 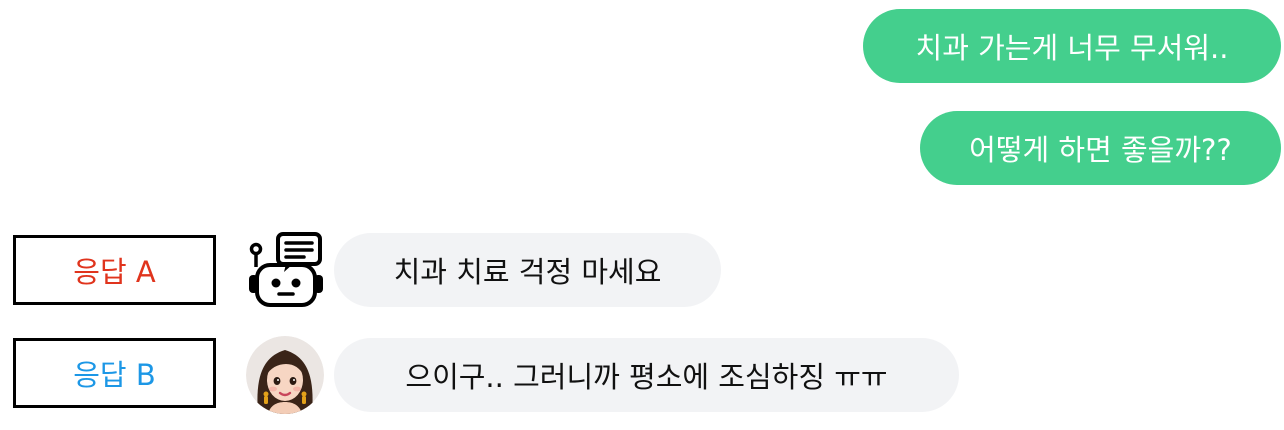 I want to click on response-b-label: 응답 B, so click(x=114, y=373).